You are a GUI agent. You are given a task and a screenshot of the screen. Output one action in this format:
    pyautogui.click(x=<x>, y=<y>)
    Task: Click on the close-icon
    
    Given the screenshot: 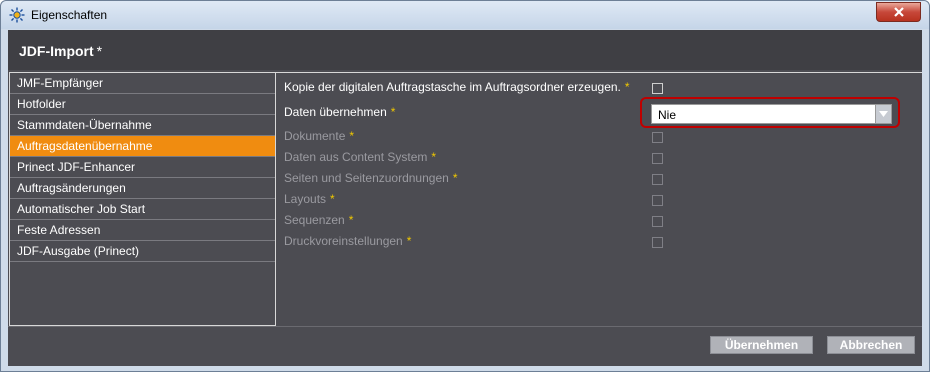 What is the action you would take?
    pyautogui.click(x=898, y=12)
    